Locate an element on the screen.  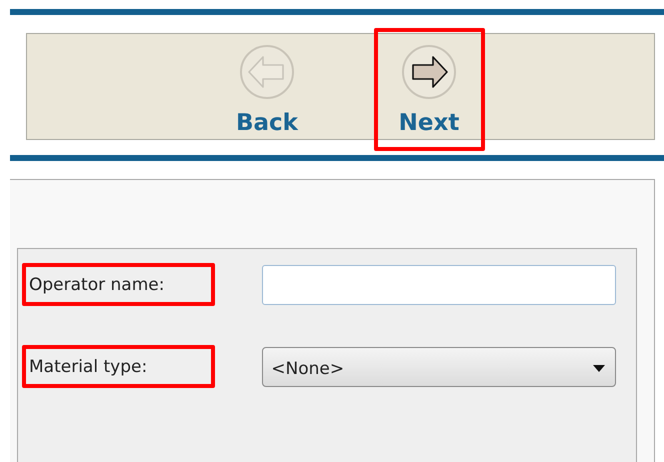
next-button: Next is located at coordinates (429, 86).